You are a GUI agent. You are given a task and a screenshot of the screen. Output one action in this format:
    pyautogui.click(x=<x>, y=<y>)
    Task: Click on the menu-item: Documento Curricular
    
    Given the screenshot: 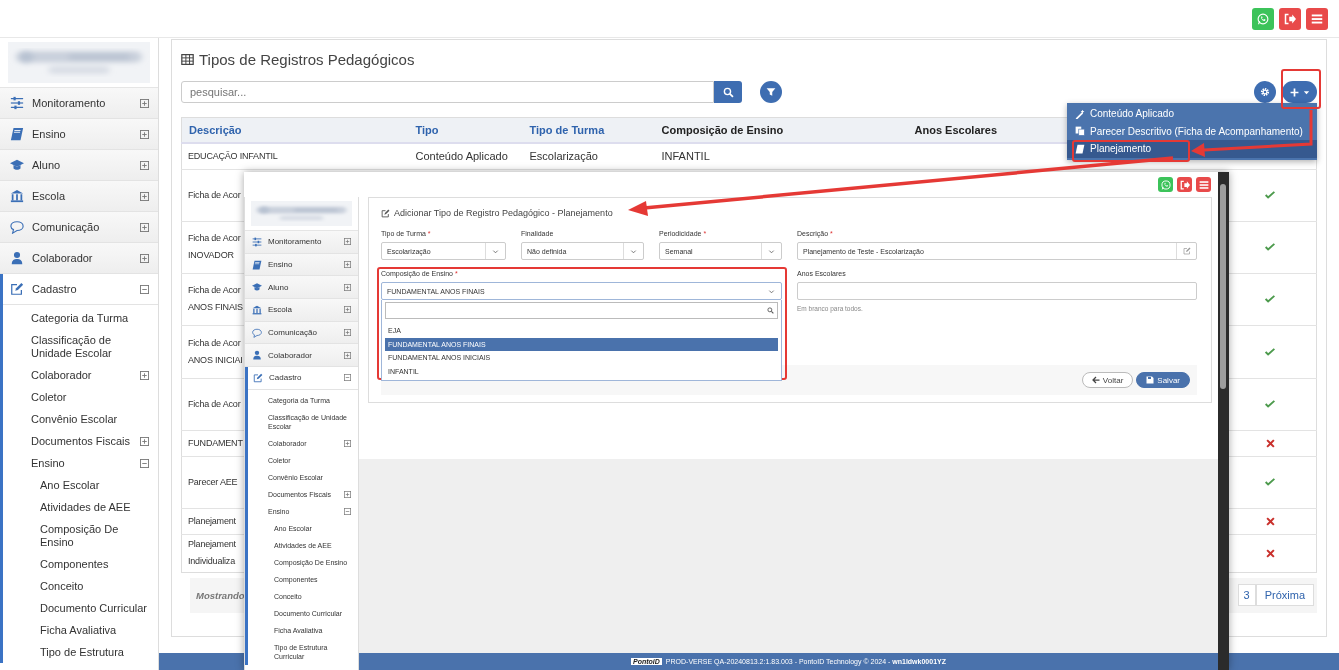 What is the action you would take?
    pyautogui.click(x=80, y=608)
    